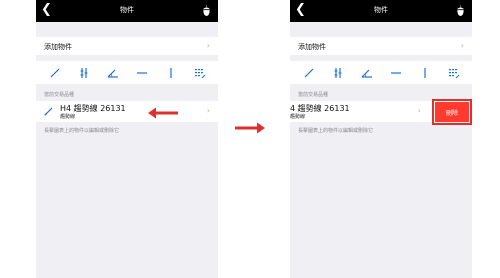  Describe the element at coordinates (358, 111) in the screenshot. I see `swiped-row-content: 4 趨勢線 26131 趨勢線 ›` at that location.